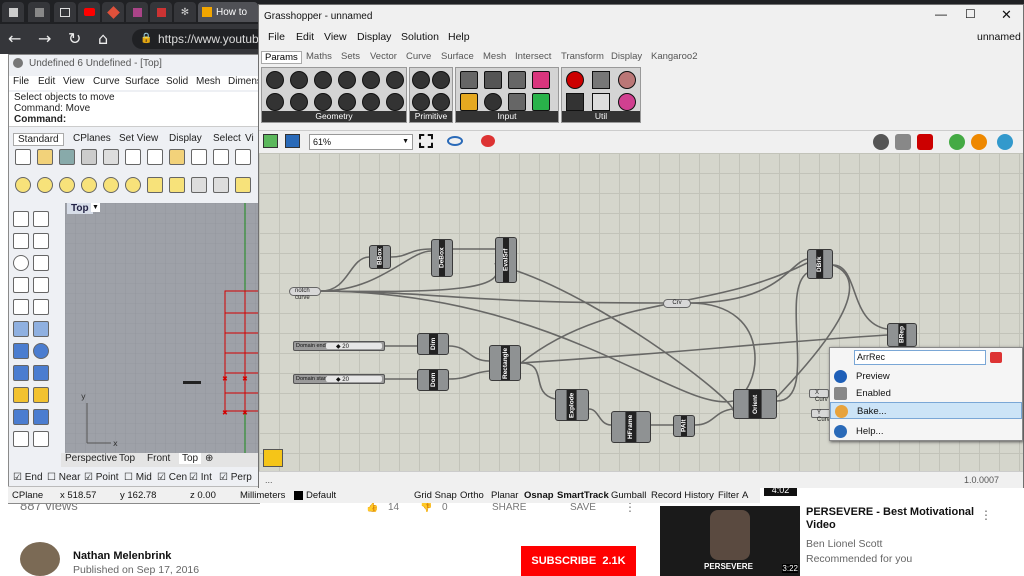 The width and height of the screenshot is (1024, 576). What do you see at coordinates (172, 477) in the screenshot?
I see `osnap-cen: ☑ Cen` at bounding box center [172, 477].